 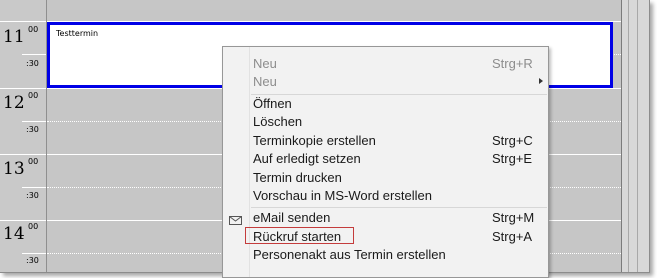 I want to click on menu-item-shortcut: Strg+C, so click(x=512, y=140).